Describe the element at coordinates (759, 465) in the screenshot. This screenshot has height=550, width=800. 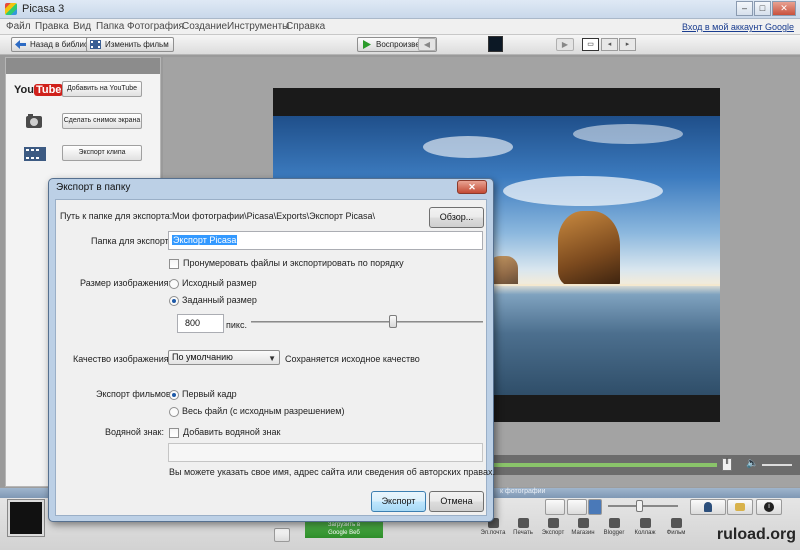
I see `volume-controls: ll 🔈` at that location.